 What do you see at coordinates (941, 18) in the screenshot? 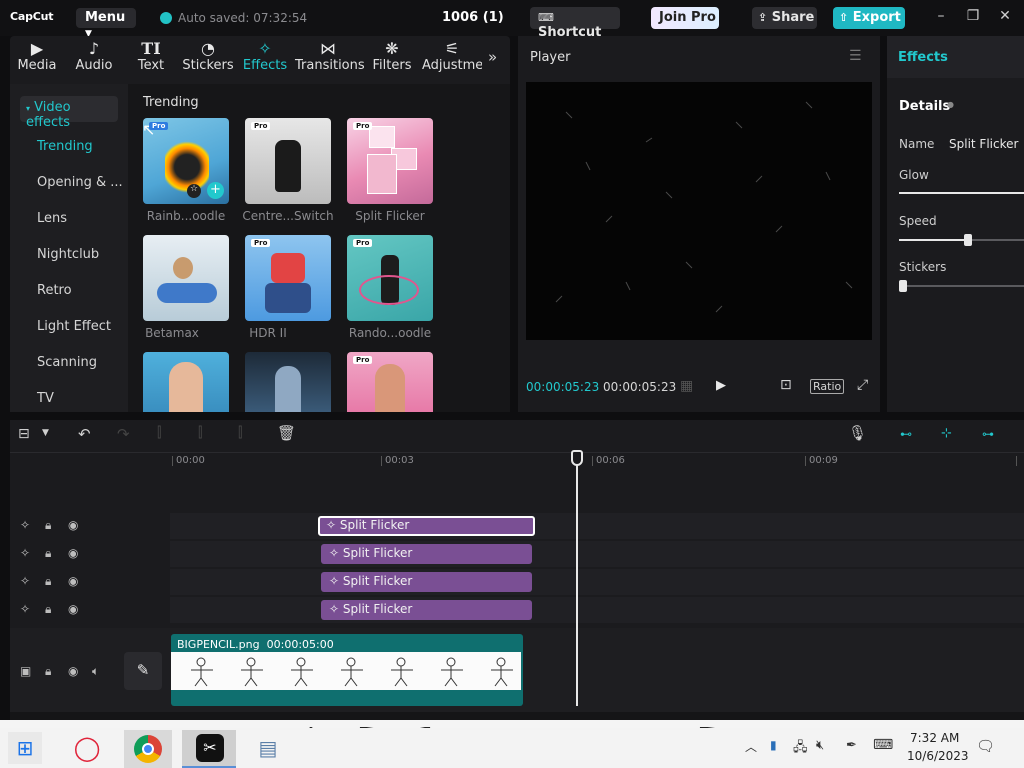
I see `minimize-icon: –` at bounding box center [941, 18].